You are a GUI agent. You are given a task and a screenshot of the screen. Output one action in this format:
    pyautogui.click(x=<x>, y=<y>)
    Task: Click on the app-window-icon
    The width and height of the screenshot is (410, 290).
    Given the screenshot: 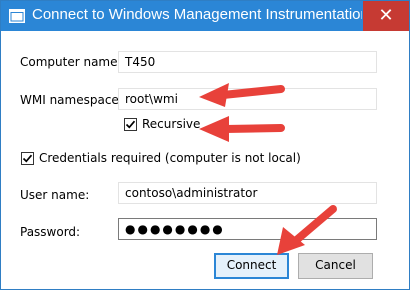 What is the action you would take?
    pyautogui.click(x=17, y=16)
    